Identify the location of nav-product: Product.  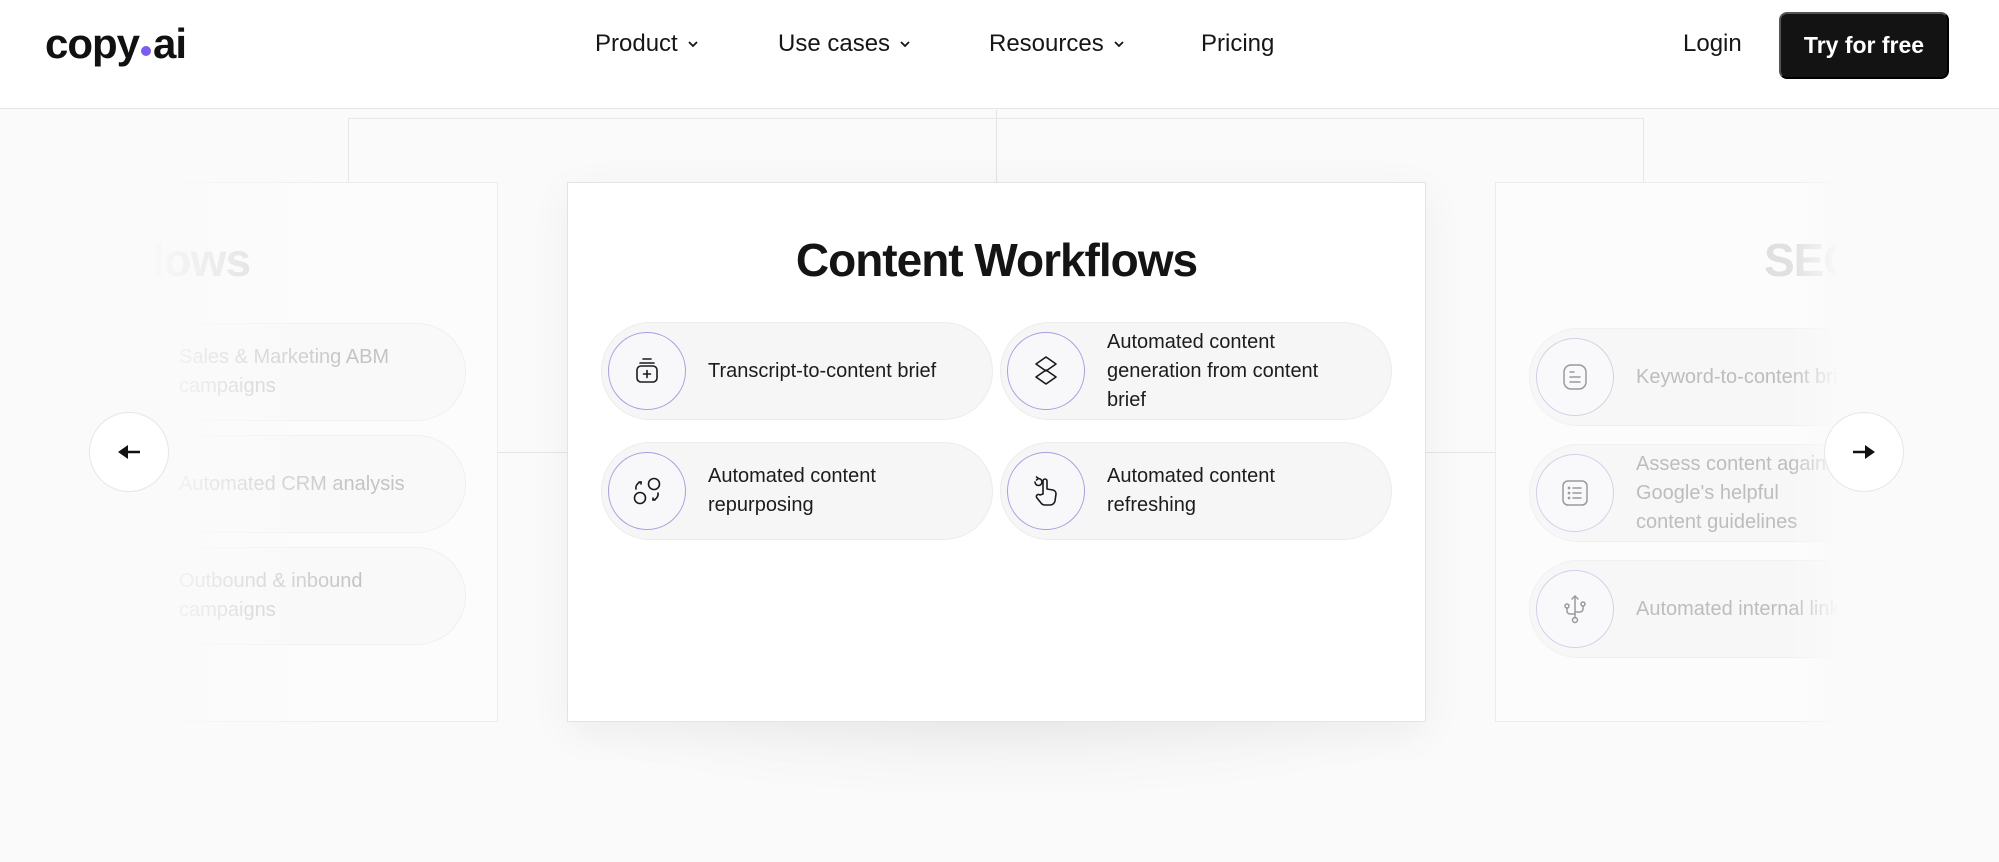
(647, 44).